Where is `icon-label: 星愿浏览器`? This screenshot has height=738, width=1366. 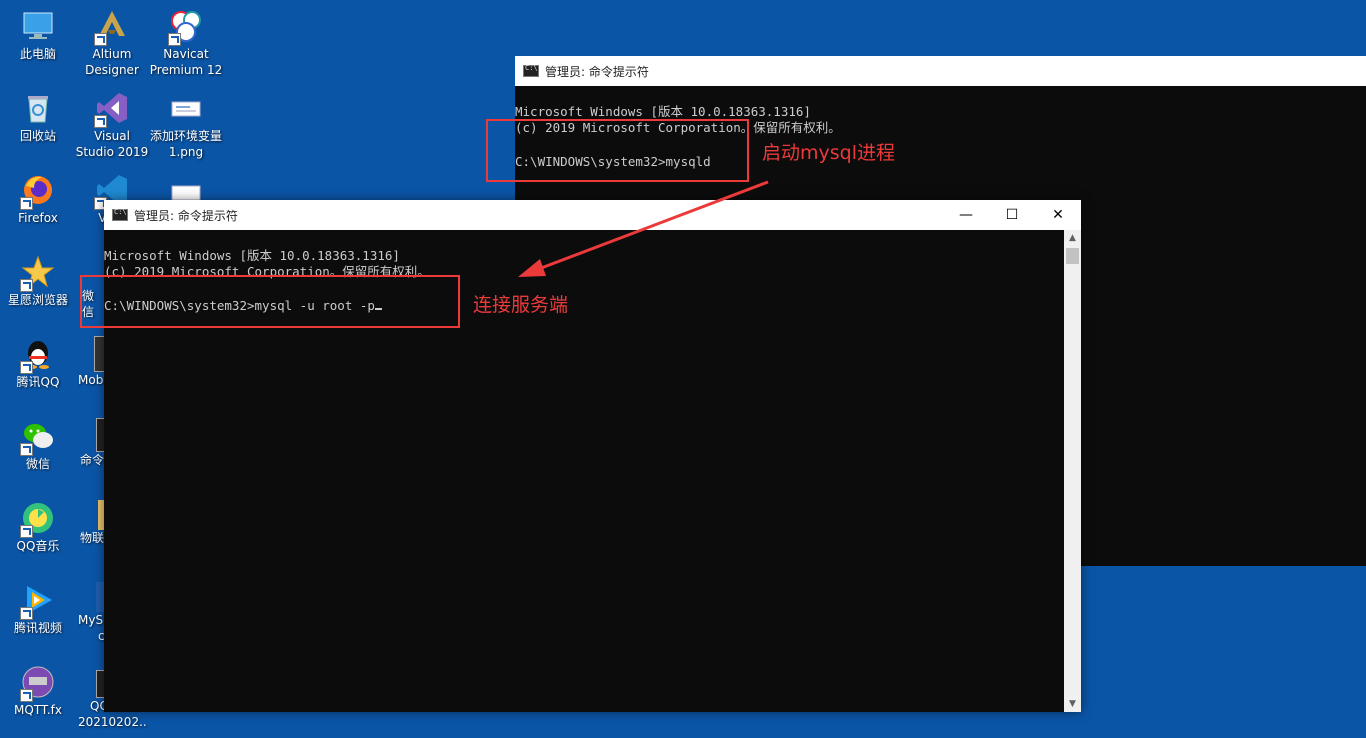 icon-label: 星愿浏览器 is located at coordinates (37, 300).